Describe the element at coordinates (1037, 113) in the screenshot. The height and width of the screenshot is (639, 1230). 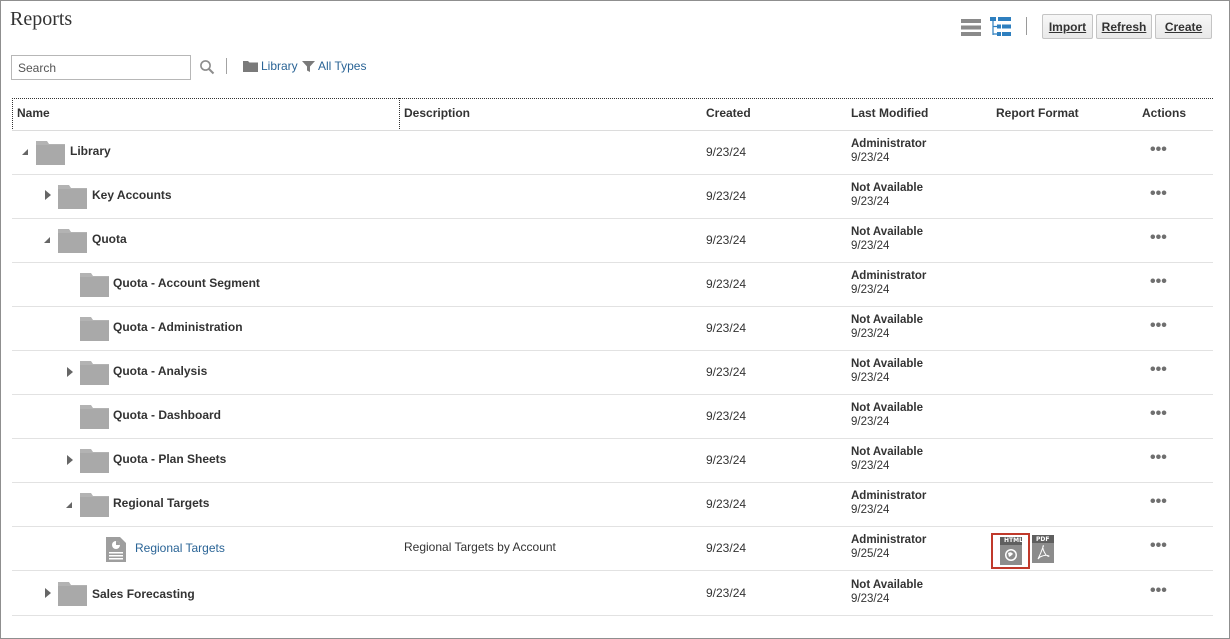
I see `column-header-report-format: Report Format` at that location.